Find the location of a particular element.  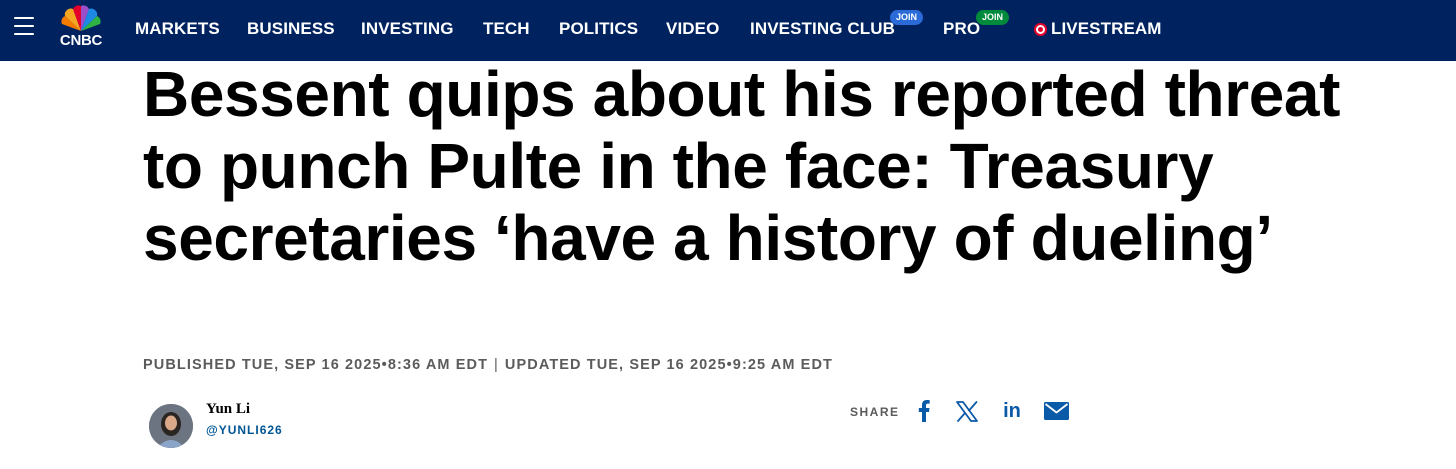

nav-item-markets: MARKETS is located at coordinates (177, 29).